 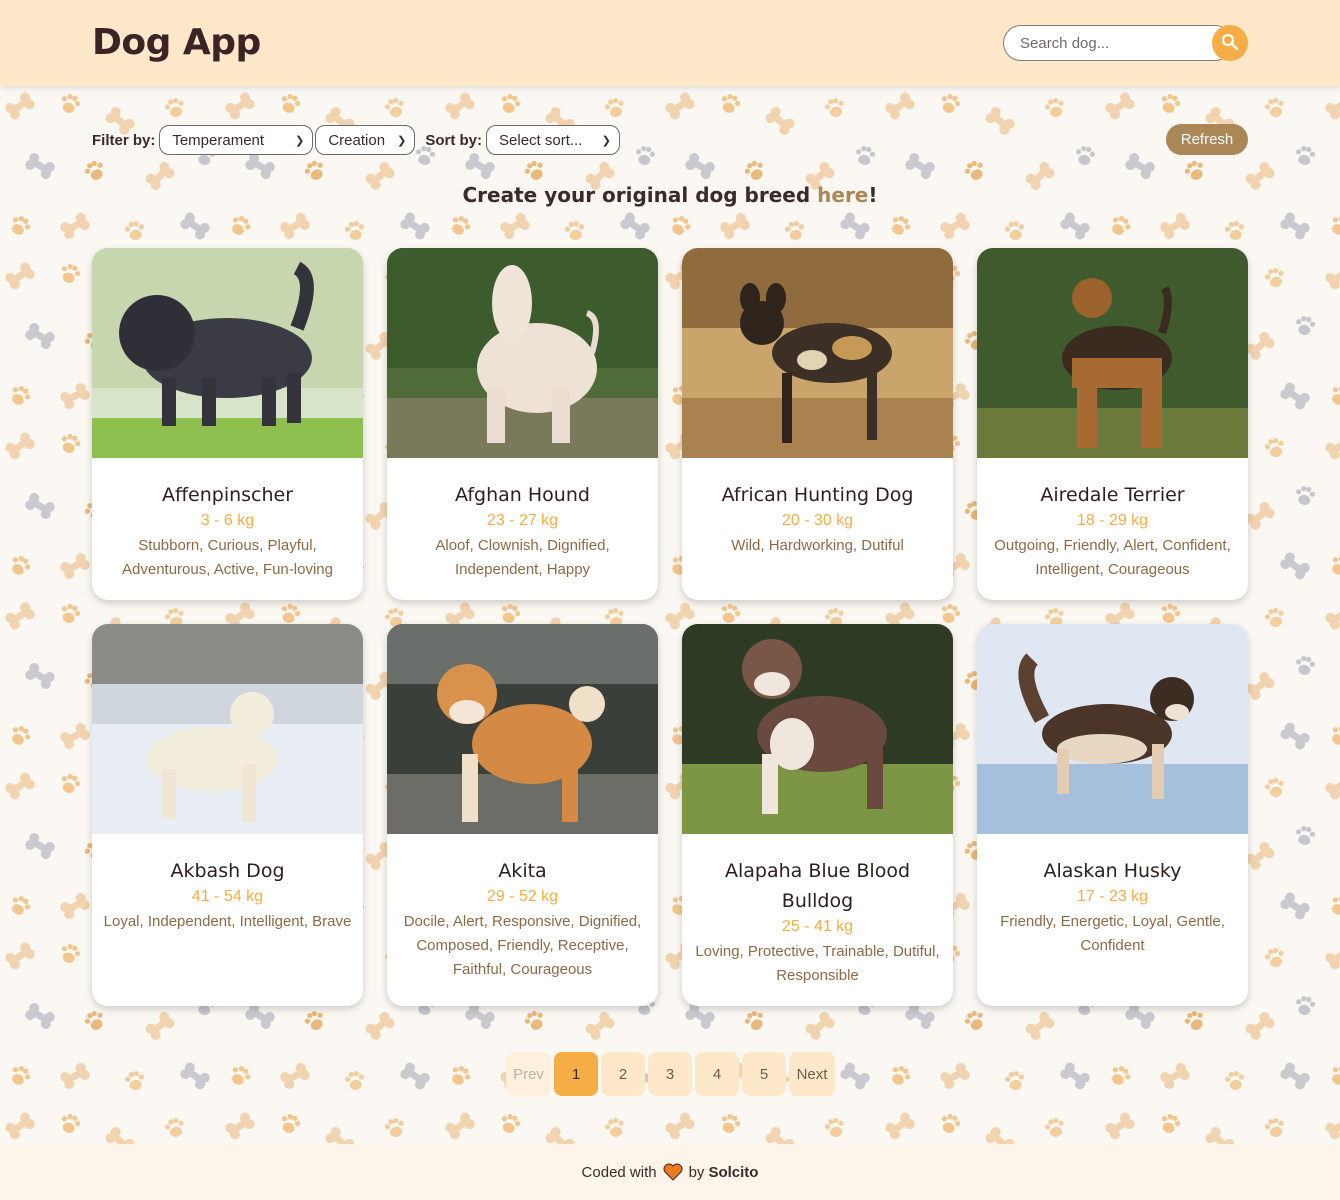 I want to click on footer-by: by, so click(x=696, y=1172).